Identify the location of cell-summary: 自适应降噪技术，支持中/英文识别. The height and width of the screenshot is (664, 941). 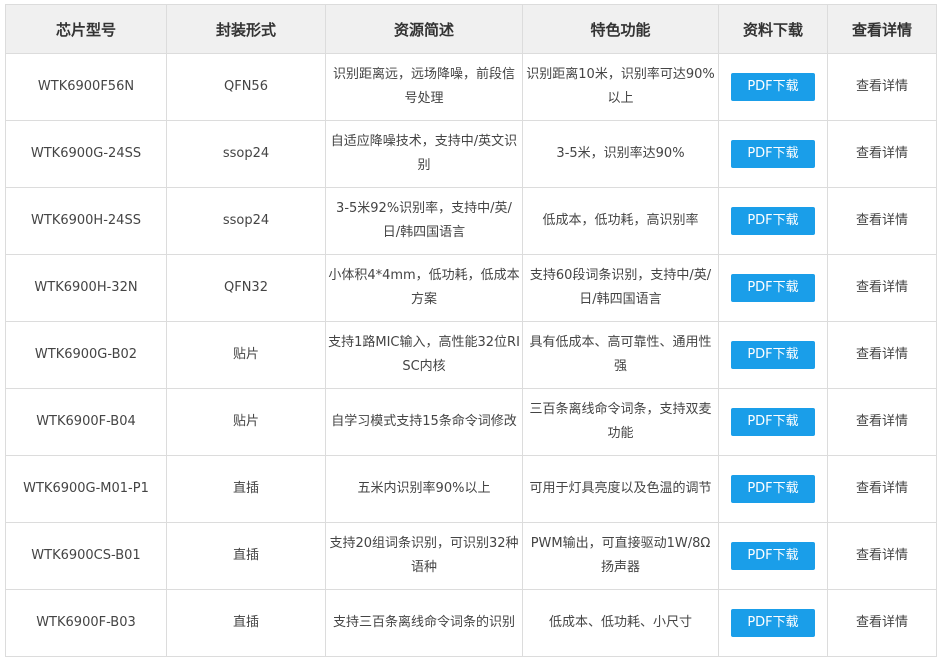
(424, 154).